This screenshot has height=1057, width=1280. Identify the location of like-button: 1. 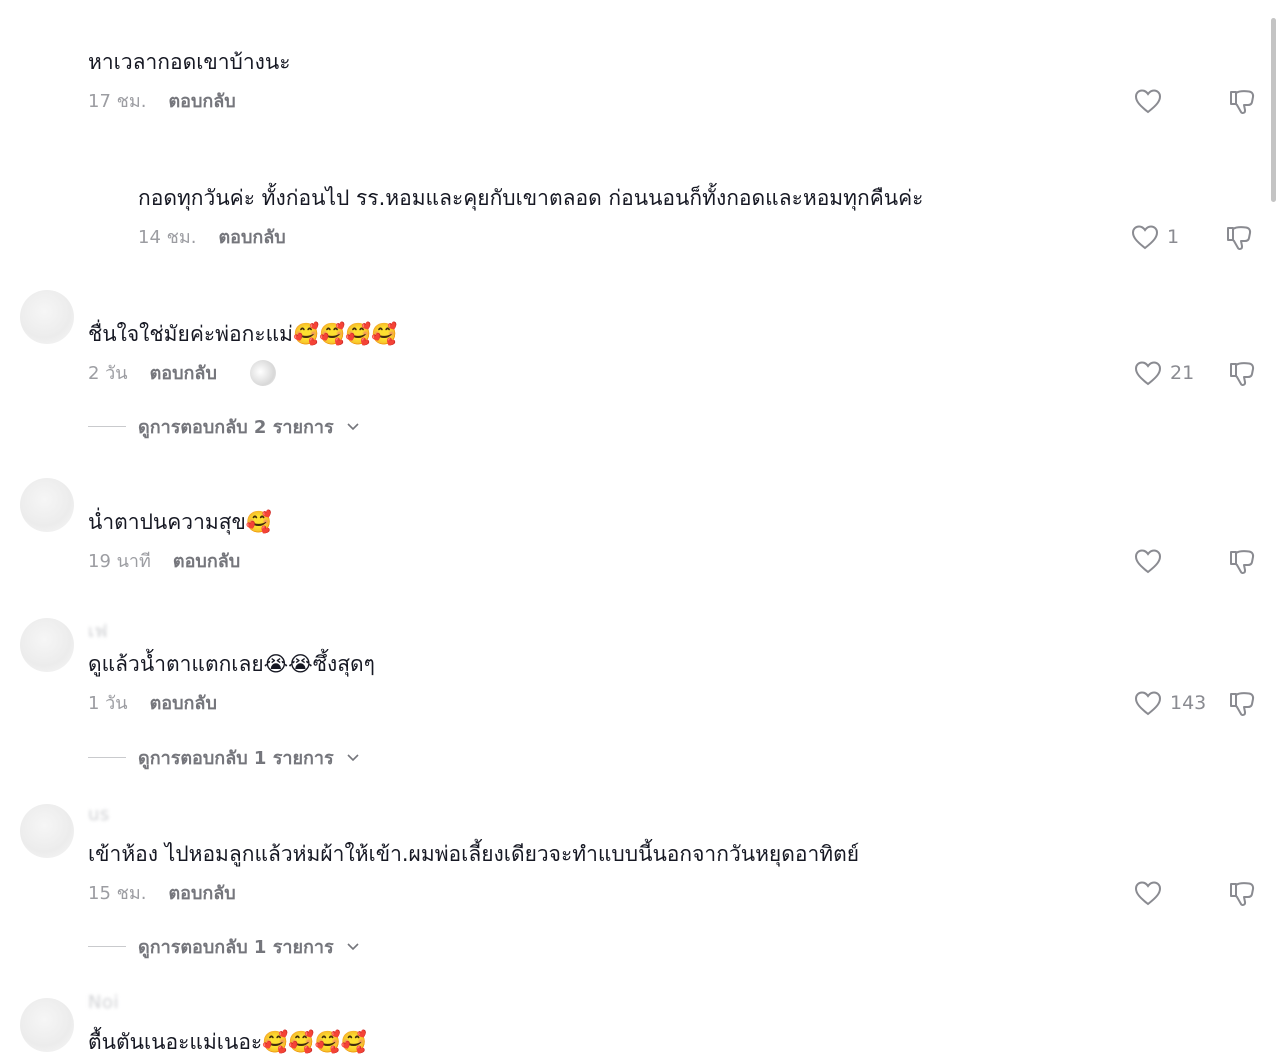
(1155, 237).